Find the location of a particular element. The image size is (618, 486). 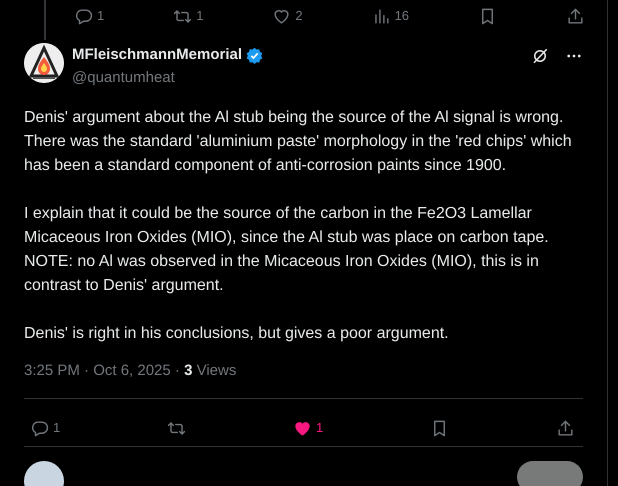

heart-button: 1 is located at coordinates (308, 428).